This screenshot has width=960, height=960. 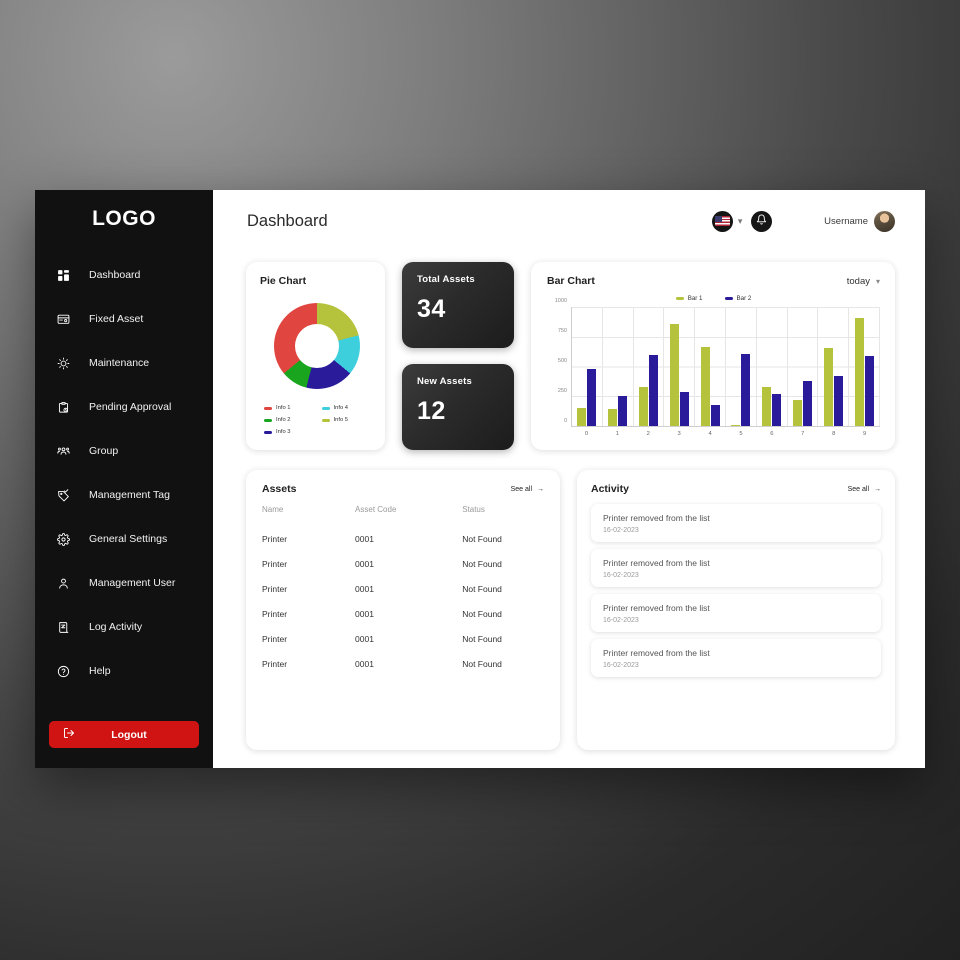 I want to click on legend-label: Info 5, so click(x=341, y=420).